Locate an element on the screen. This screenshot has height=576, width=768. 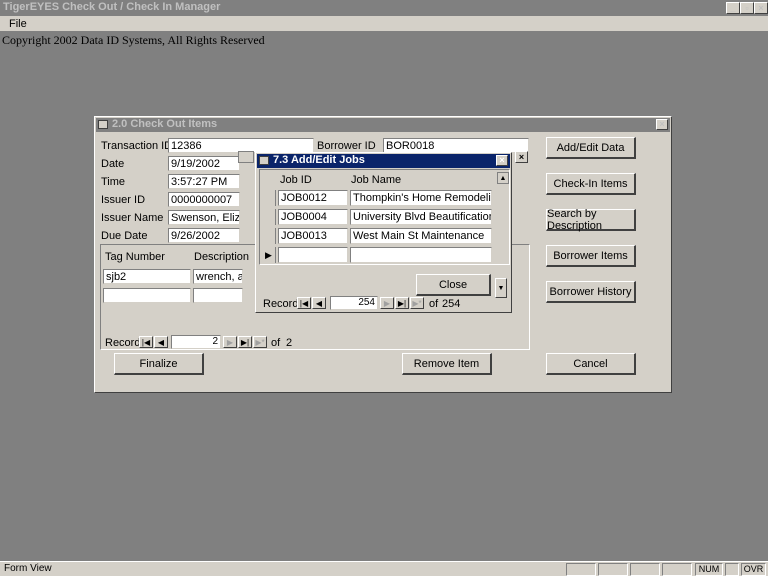
menu-file: File is located at coordinates (18, 24).